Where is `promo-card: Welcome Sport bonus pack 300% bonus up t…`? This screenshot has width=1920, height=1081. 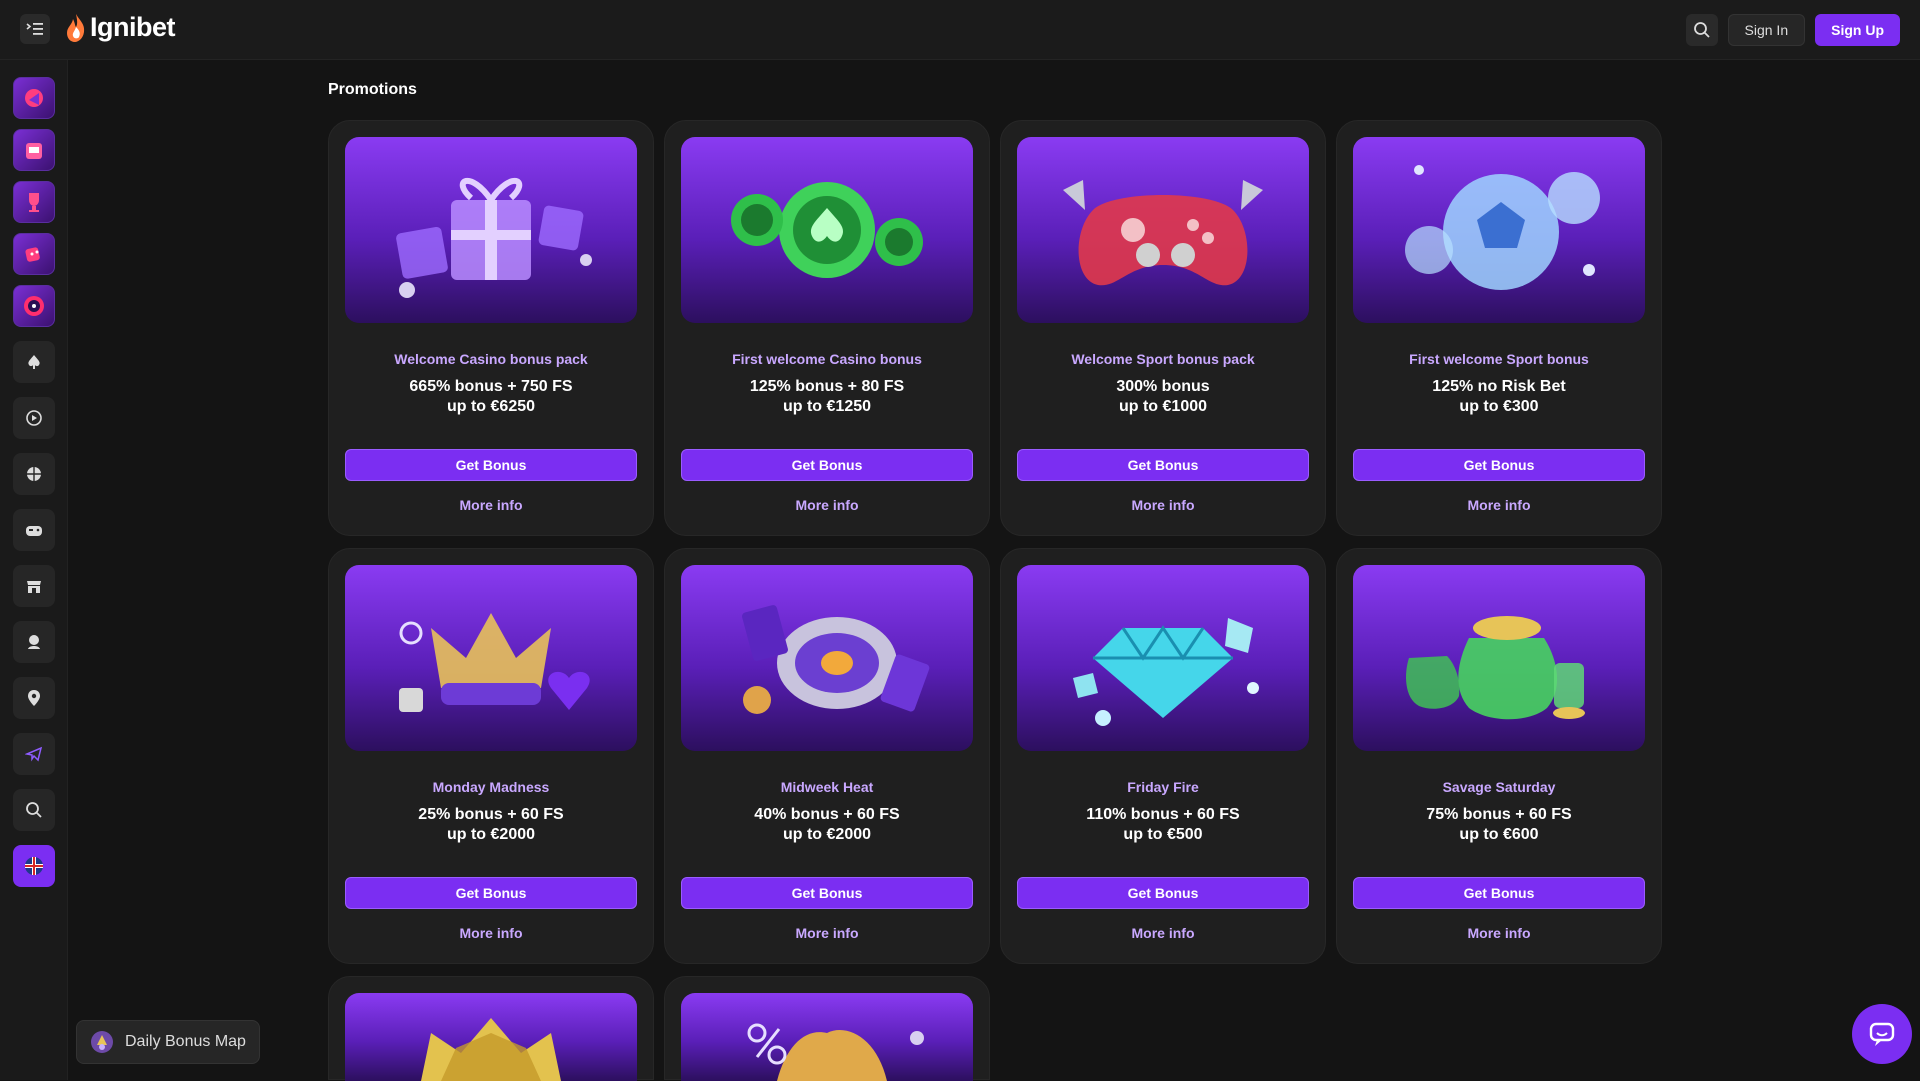 promo-card: Welcome Sport bonus pack 300% bonus up t… is located at coordinates (1163, 328).